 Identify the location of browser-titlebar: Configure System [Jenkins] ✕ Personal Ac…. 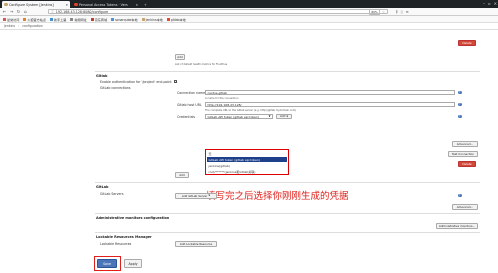
(249, 4).